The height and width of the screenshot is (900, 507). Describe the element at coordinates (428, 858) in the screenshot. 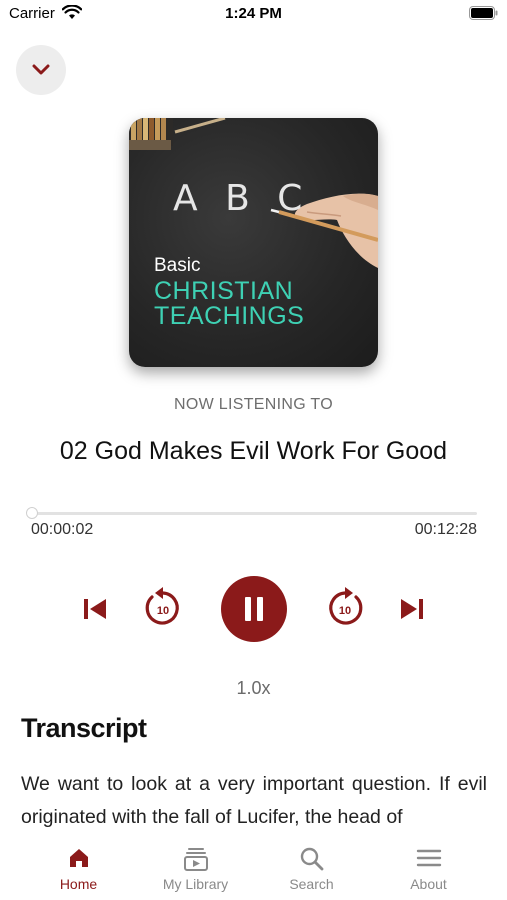

I see `menu-icon` at that location.